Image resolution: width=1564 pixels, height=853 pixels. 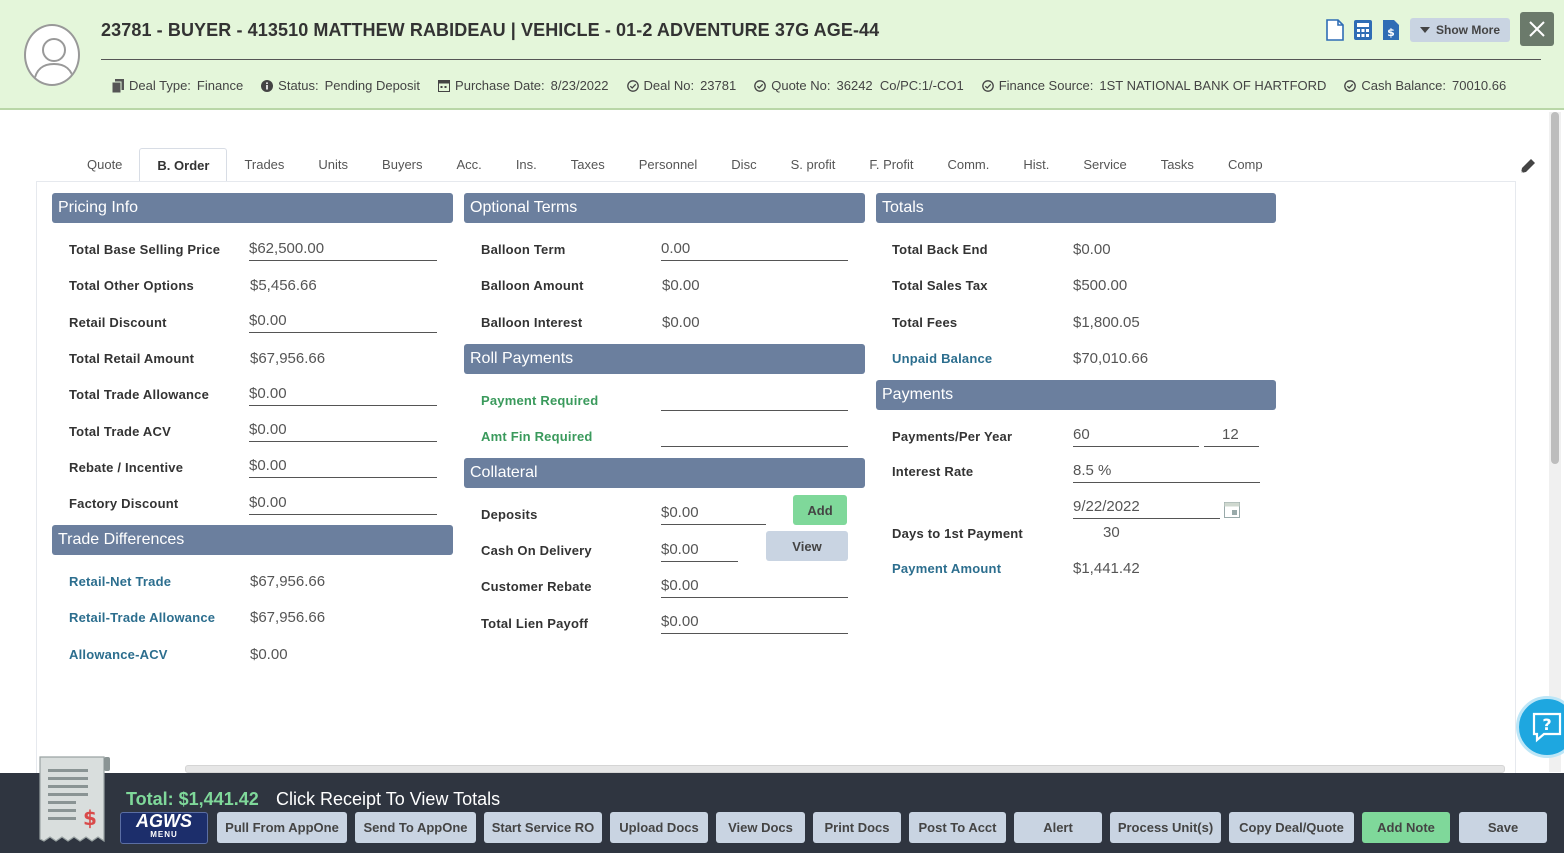 I want to click on tab-disc: Disc, so click(x=743, y=165).